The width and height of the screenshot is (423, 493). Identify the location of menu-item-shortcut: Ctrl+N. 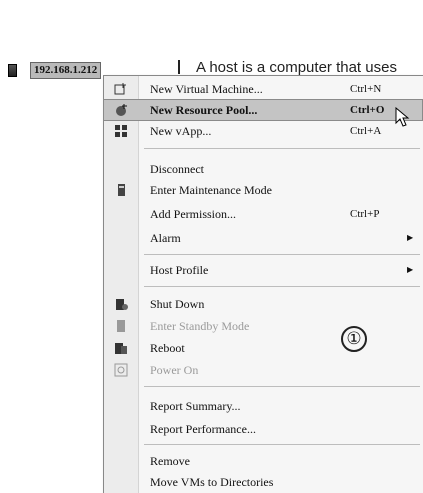
(366, 89).